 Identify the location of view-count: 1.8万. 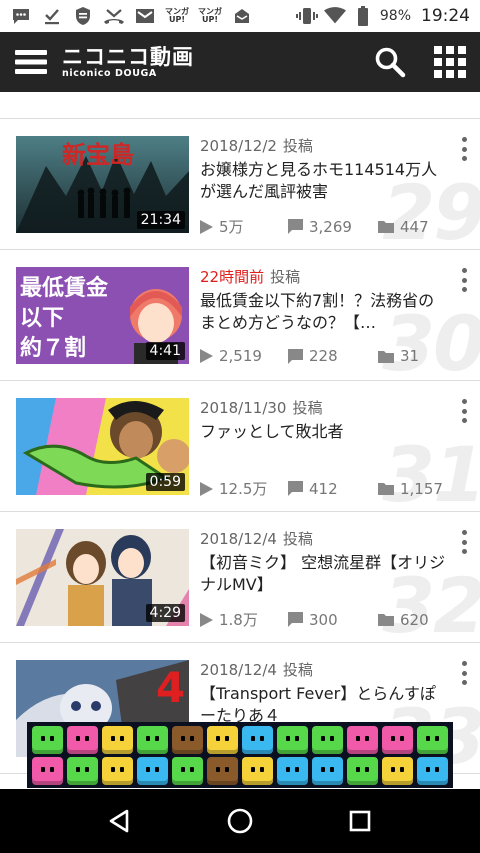
(244, 619).